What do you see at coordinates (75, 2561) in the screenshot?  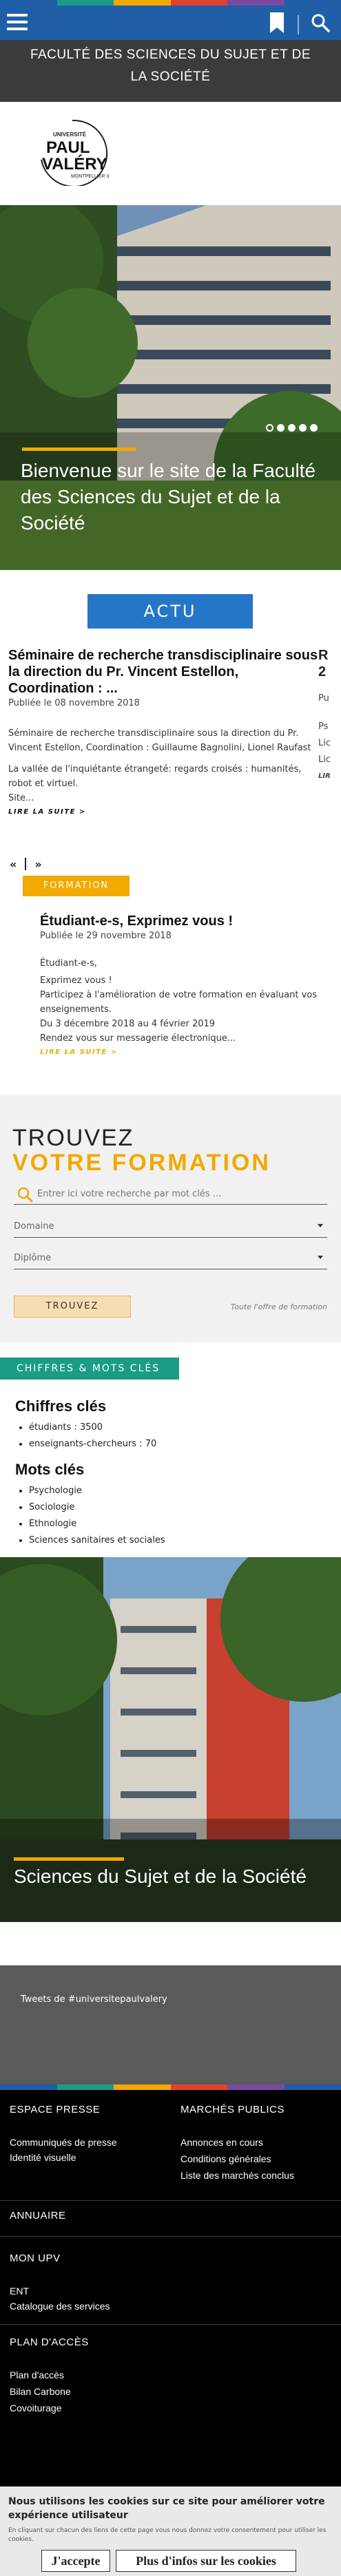 I see `cookie-accept-button: J'accepte` at bounding box center [75, 2561].